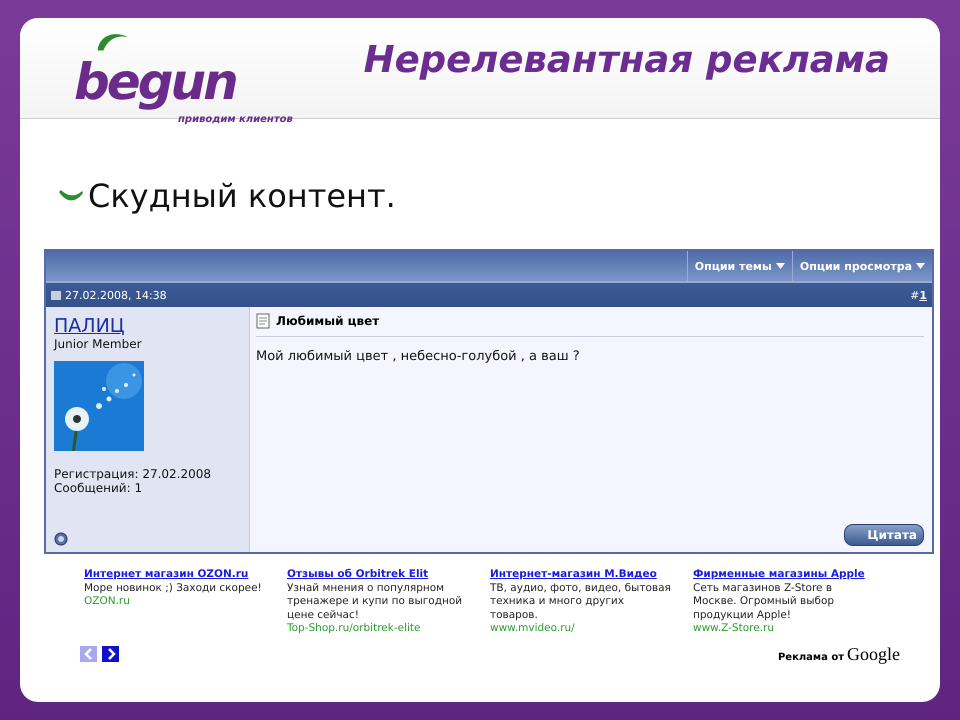  Describe the element at coordinates (133, 474) in the screenshot. I see `registration-date: Регистрация: 27.02.2008` at that location.